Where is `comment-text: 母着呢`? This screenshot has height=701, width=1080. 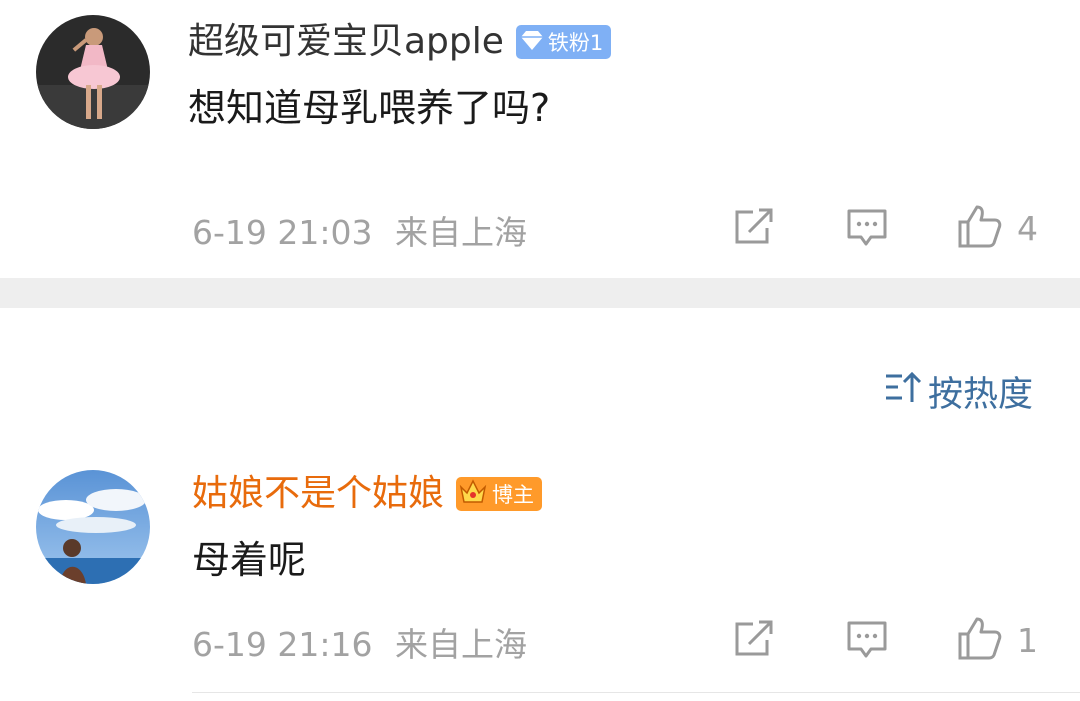
comment-text: 母着呢 is located at coordinates (249, 560).